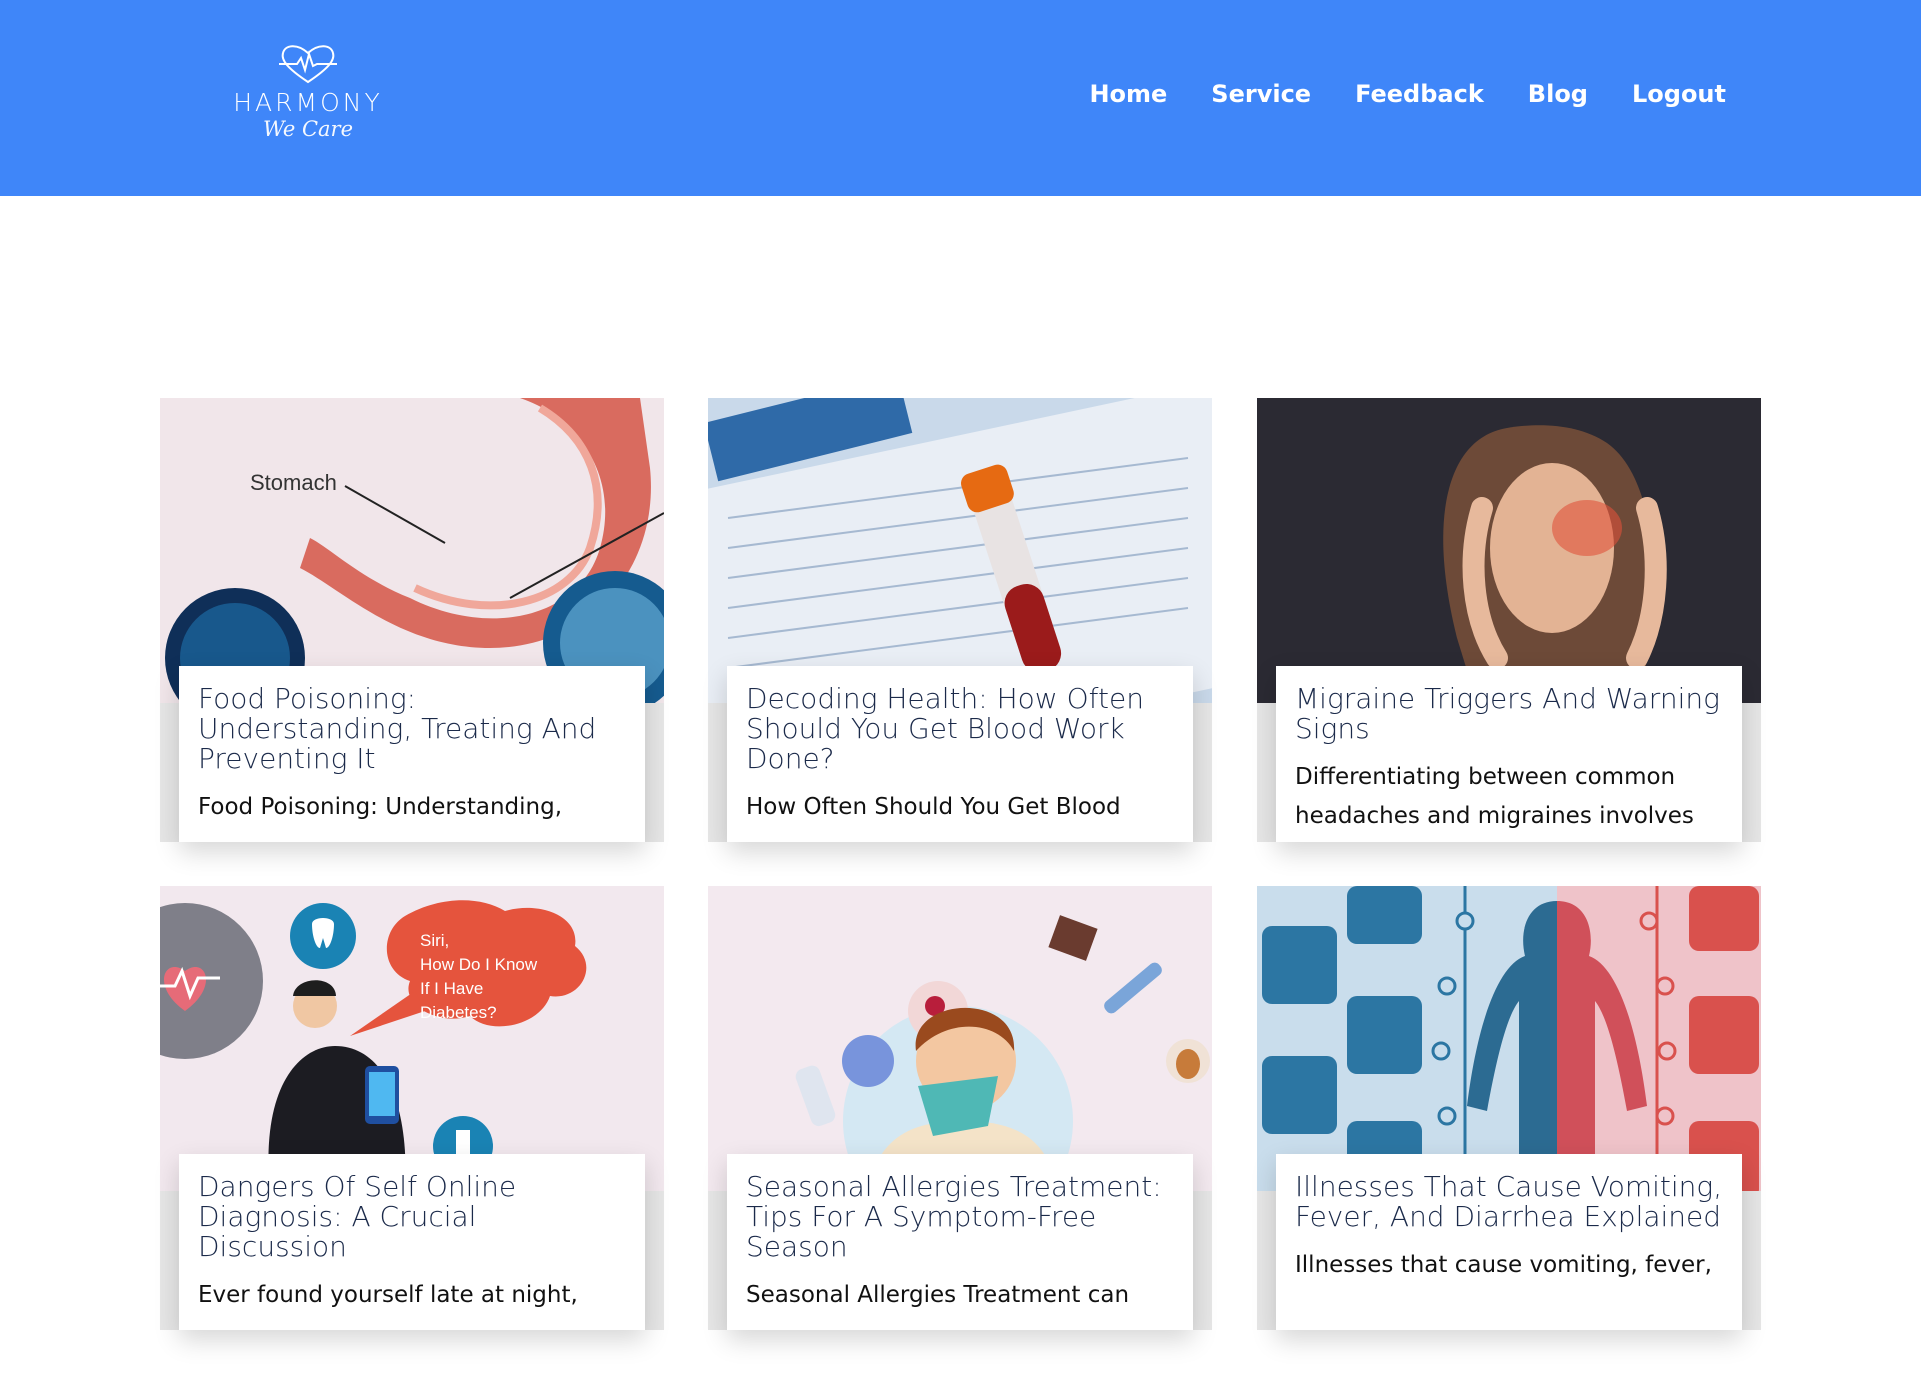 Image resolution: width=1921 pixels, height=1379 pixels. Describe the element at coordinates (1261, 94) in the screenshot. I see `nav-service-link: Service` at that location.